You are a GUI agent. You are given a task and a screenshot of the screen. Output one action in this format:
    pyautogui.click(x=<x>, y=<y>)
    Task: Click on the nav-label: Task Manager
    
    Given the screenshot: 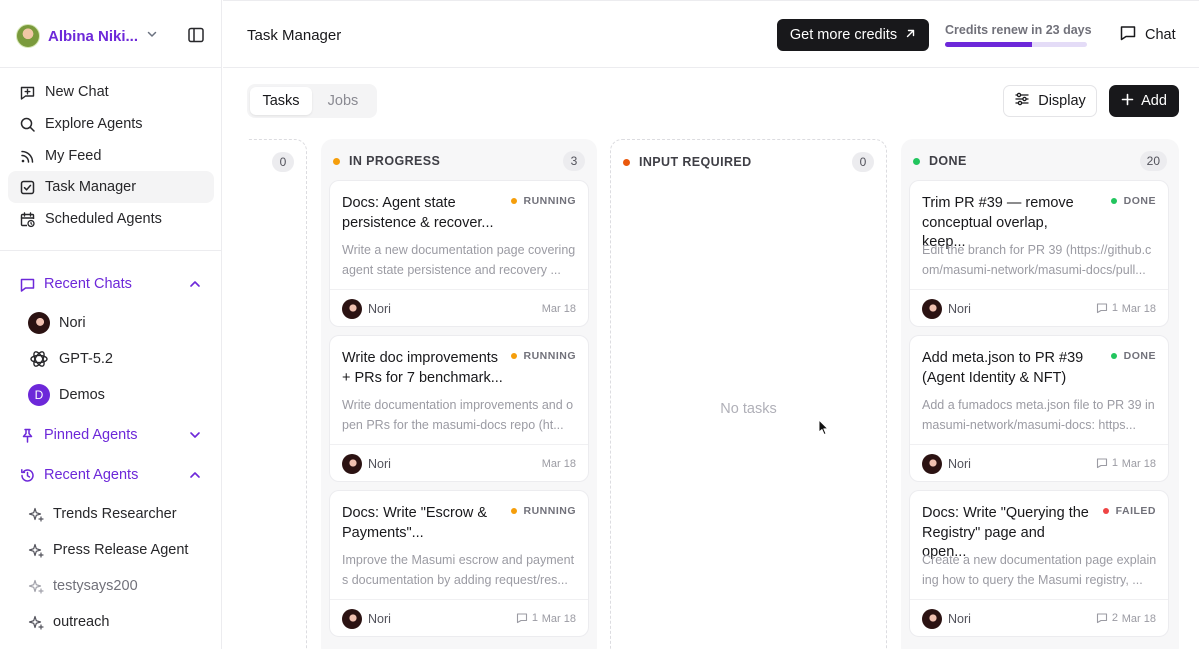 What is the action you would take?
    pyautogui.click(x=91, y=187)
    